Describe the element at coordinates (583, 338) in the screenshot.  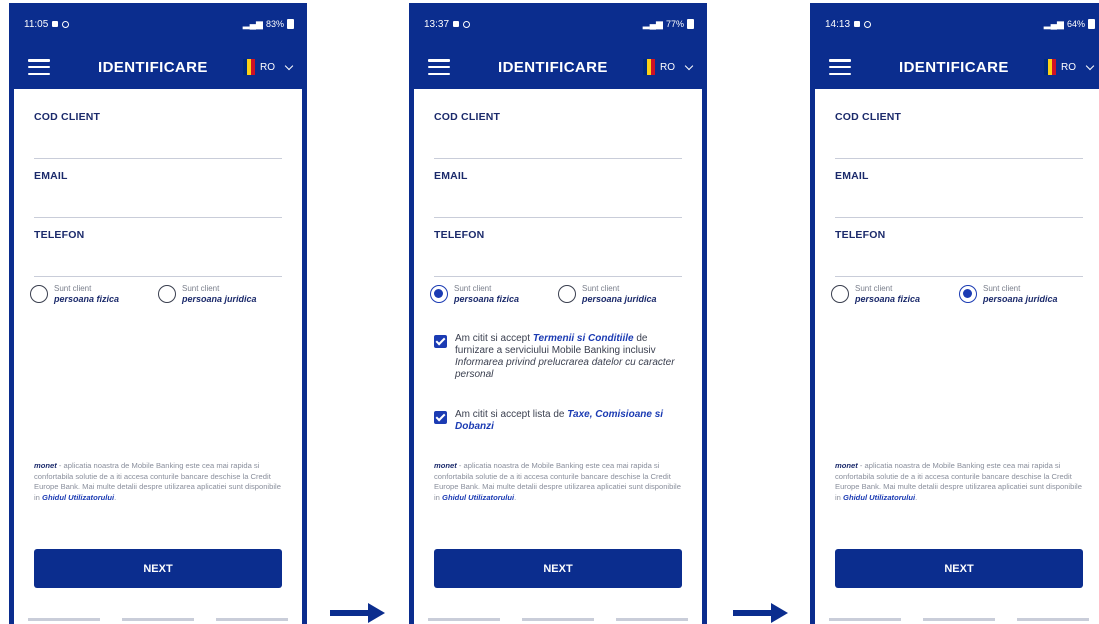
I see `terms-link: Termenii si Conditiile` at that location.